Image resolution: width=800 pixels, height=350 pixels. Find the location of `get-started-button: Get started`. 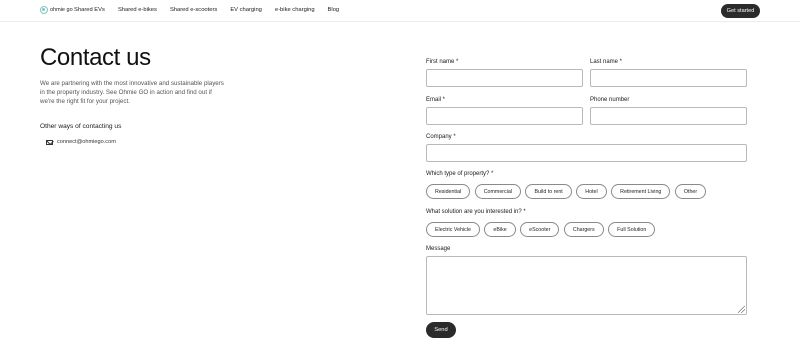

get-started-button: Get started is located at coordinates (740, 11).